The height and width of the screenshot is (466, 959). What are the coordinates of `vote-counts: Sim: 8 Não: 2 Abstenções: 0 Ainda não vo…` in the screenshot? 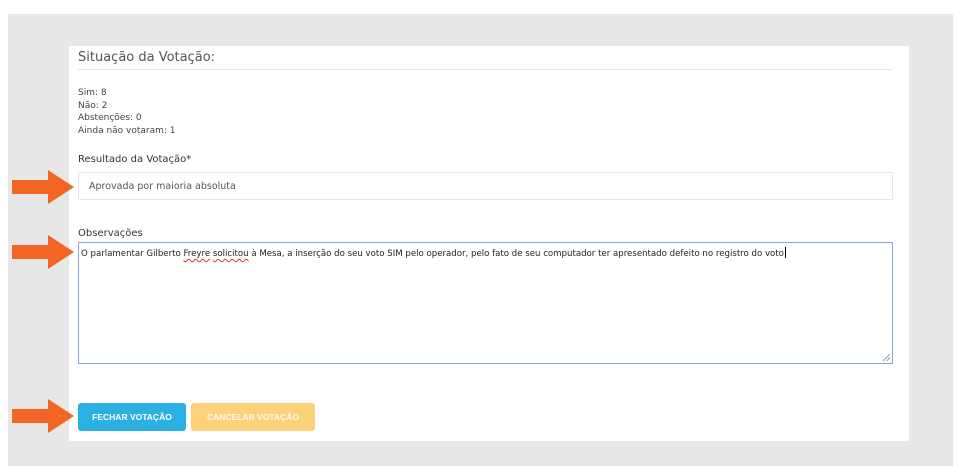 It's located at (127, 112).